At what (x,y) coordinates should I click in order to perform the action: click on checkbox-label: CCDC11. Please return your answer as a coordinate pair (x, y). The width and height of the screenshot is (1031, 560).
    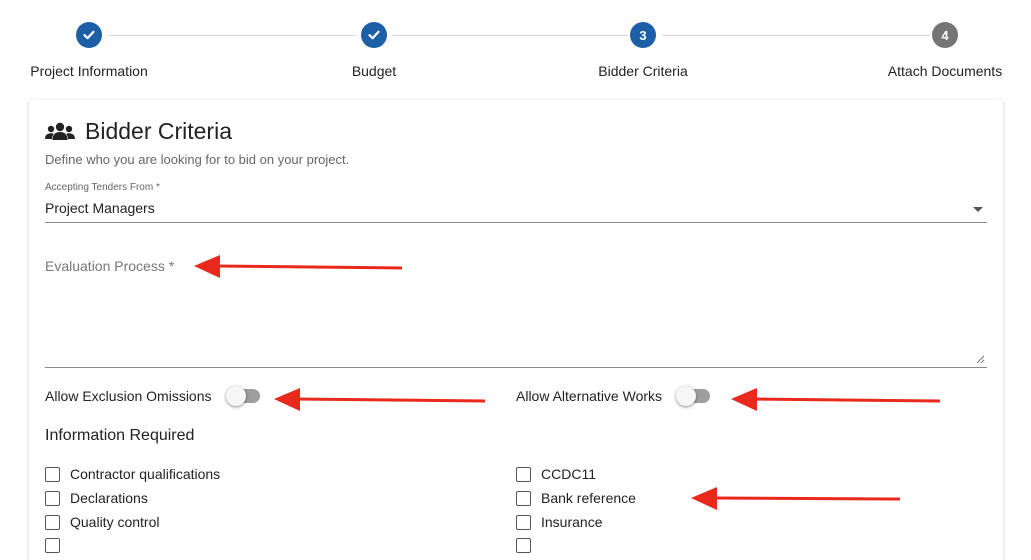
    Looking at the image, I should click on (568, 474).